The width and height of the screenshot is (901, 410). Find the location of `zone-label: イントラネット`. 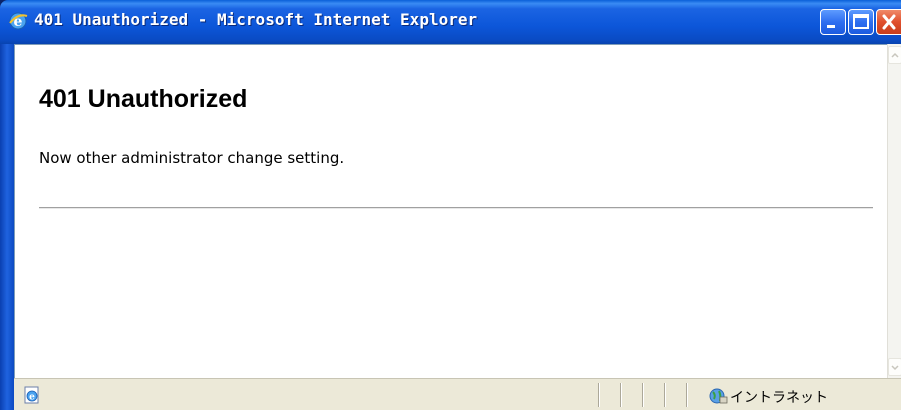

zone-label: イントラネット is located at coordinates (779, 398).